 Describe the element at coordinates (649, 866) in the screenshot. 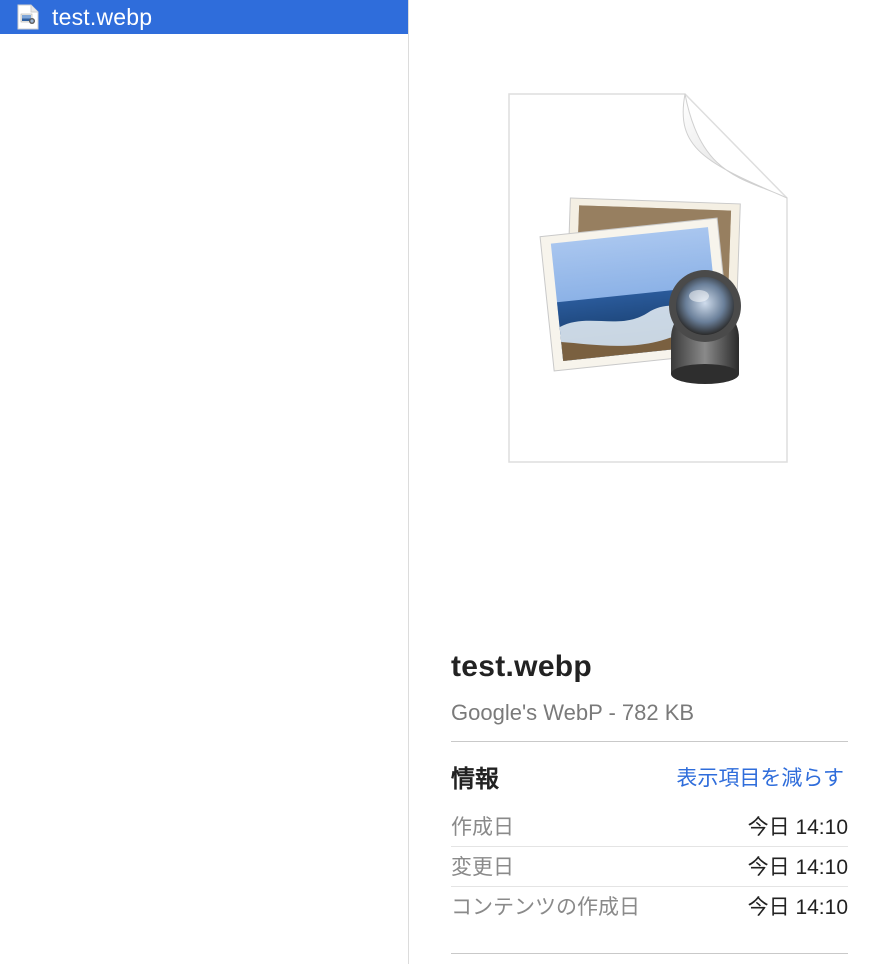

I see `info-row-modified: 変更日 今日 14:10` at that location.